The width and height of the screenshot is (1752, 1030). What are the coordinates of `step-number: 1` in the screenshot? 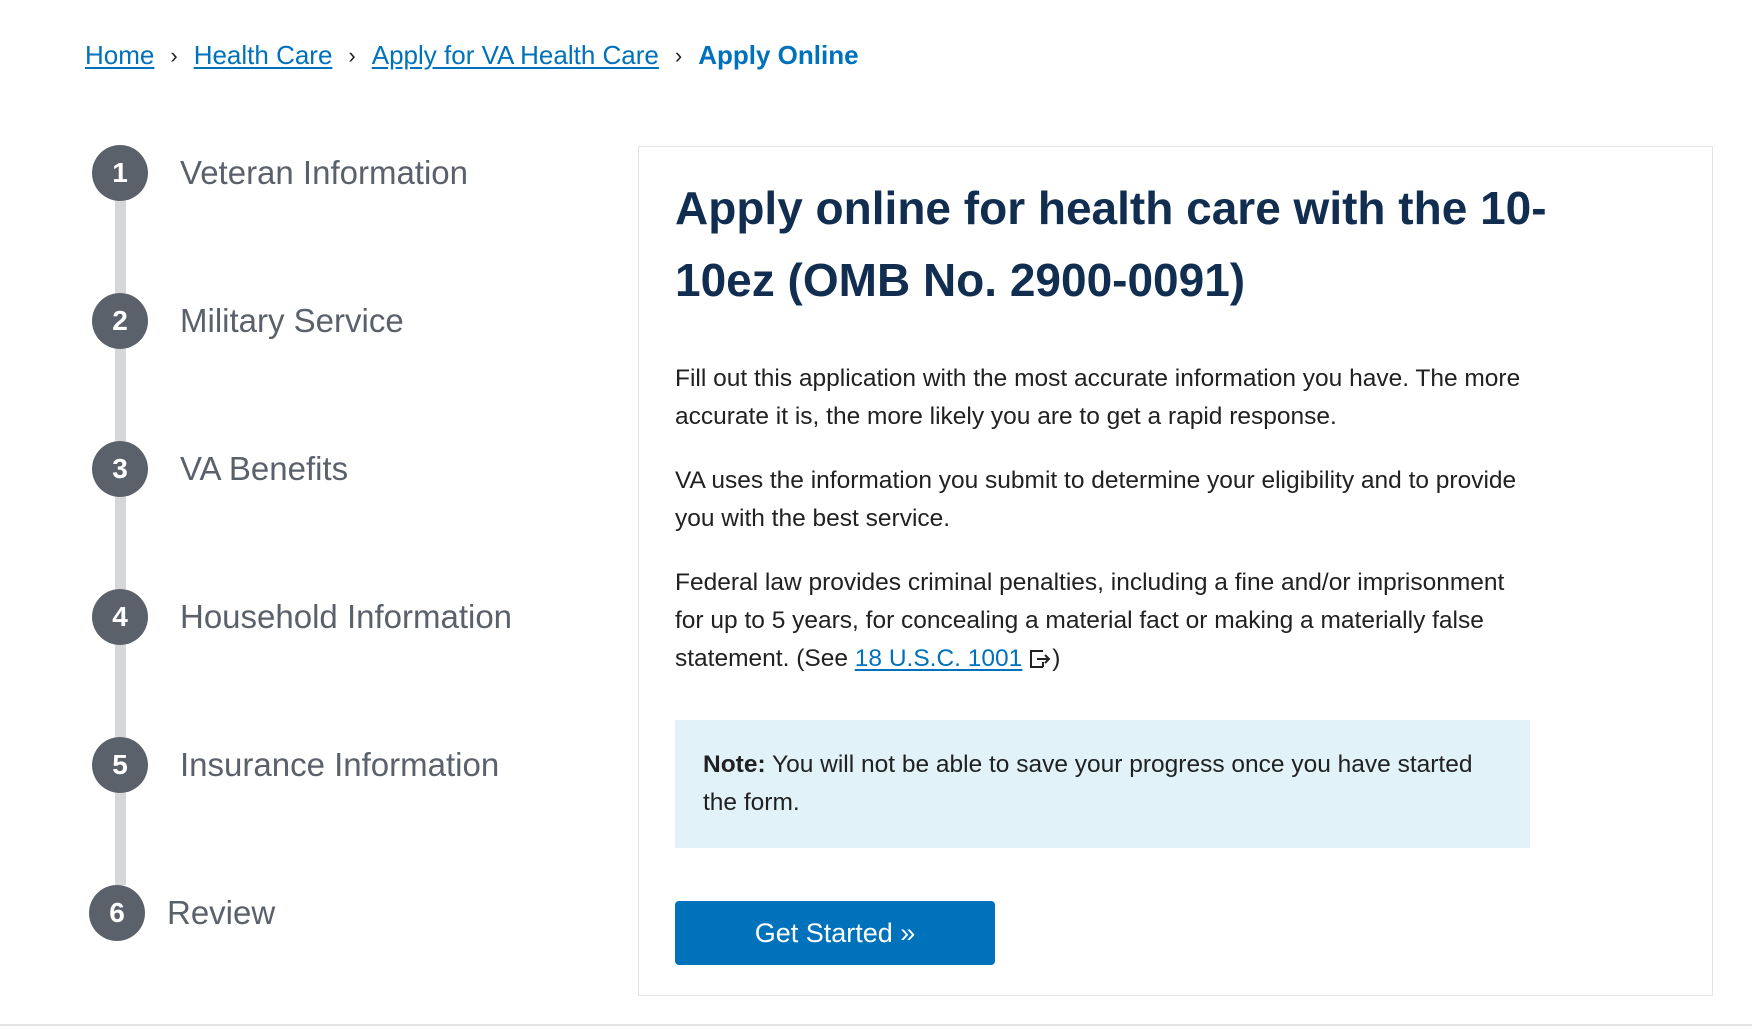 It's located at (120, 173).